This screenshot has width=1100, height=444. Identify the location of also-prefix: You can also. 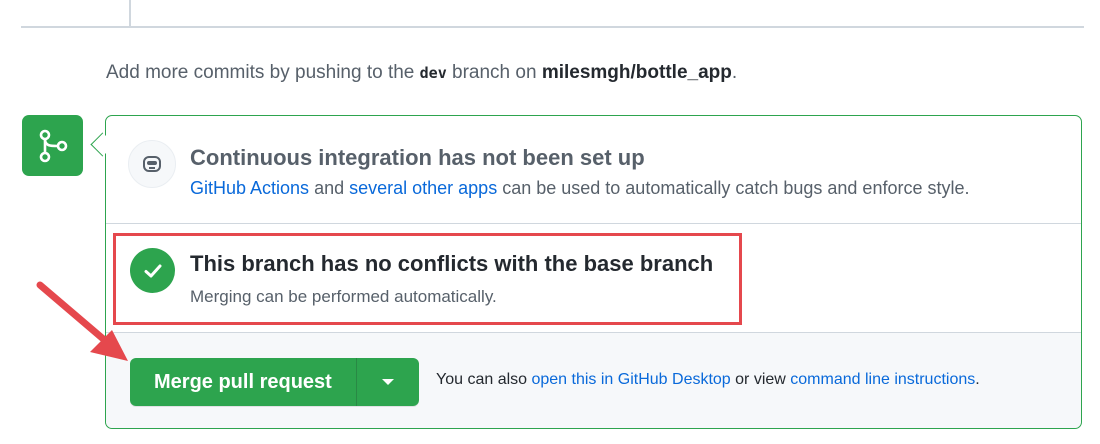
(484, 379).